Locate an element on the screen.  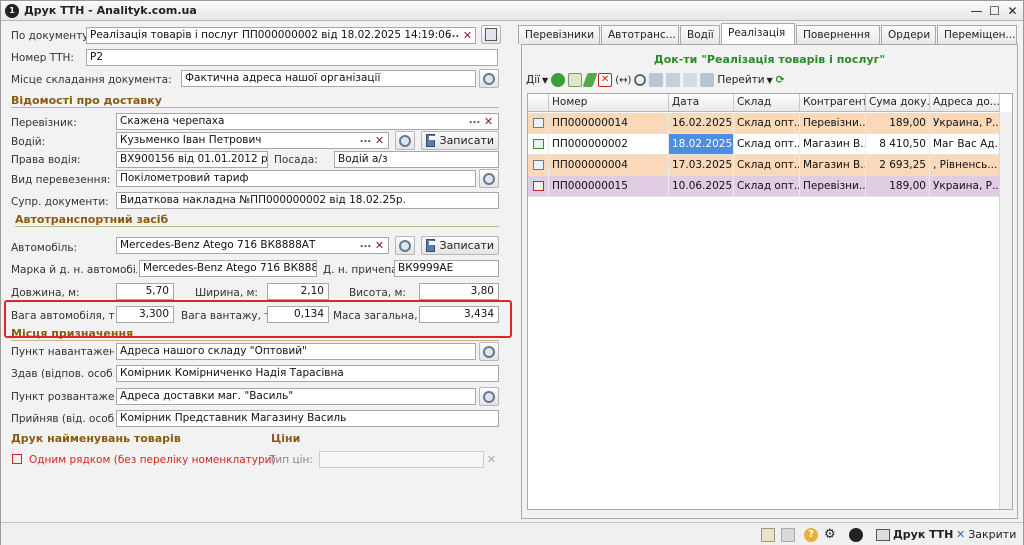
marka-label: Марка й д. н. автомобіля: is located at coordinates (74, 270).